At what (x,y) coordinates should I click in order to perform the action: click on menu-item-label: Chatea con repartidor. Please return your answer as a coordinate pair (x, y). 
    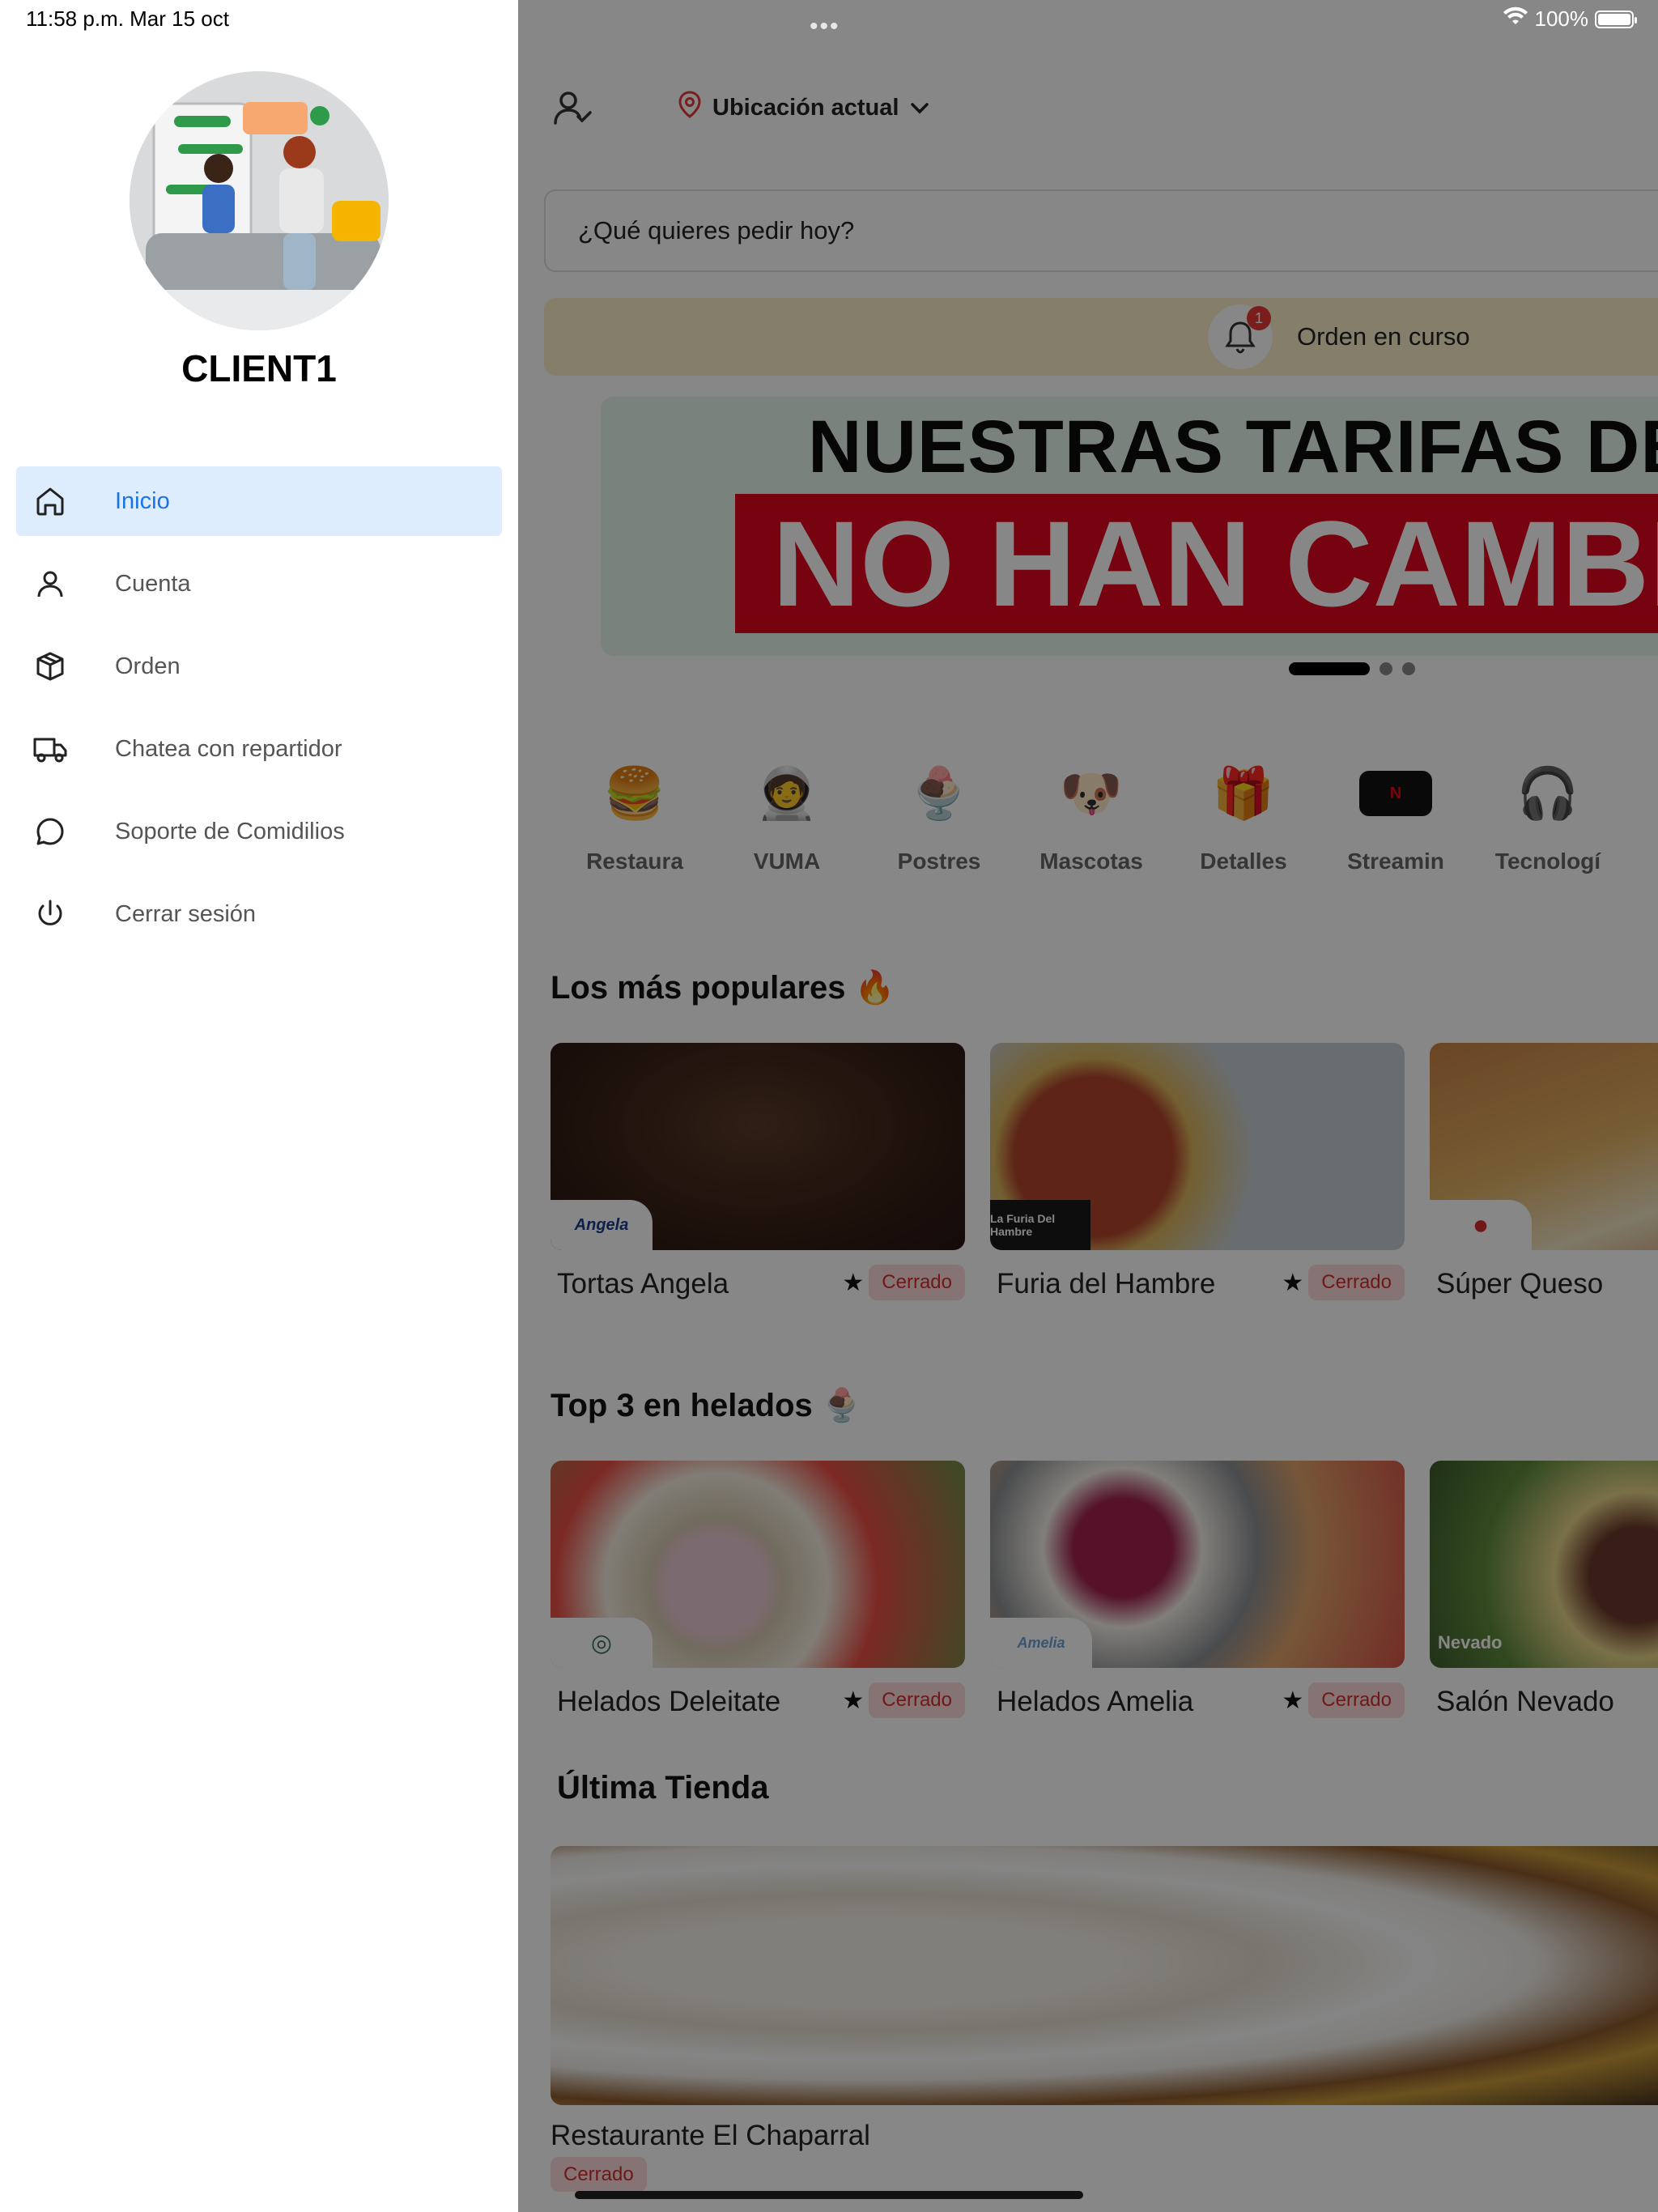
    Looking at the image, I should click on (228, 749).